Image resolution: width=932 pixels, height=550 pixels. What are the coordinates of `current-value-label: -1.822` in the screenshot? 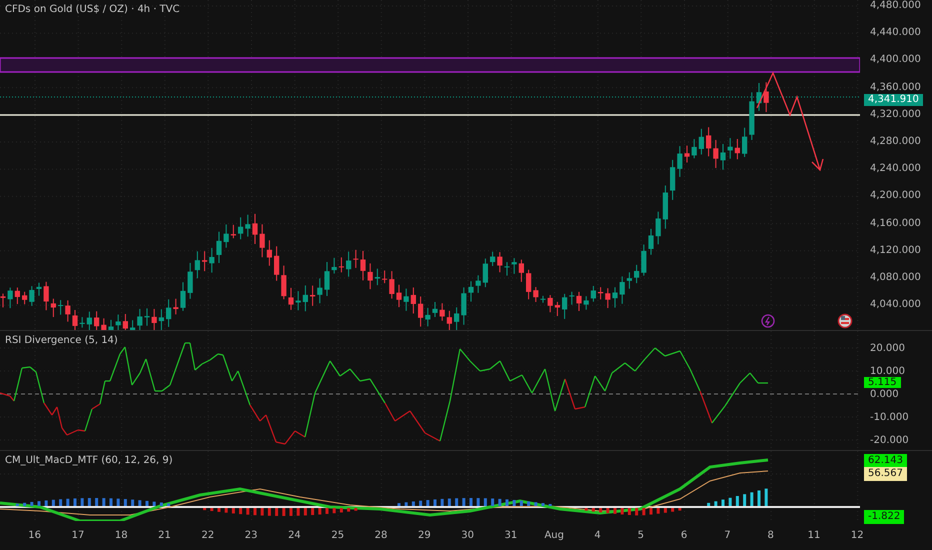 It's located at (884, 517).